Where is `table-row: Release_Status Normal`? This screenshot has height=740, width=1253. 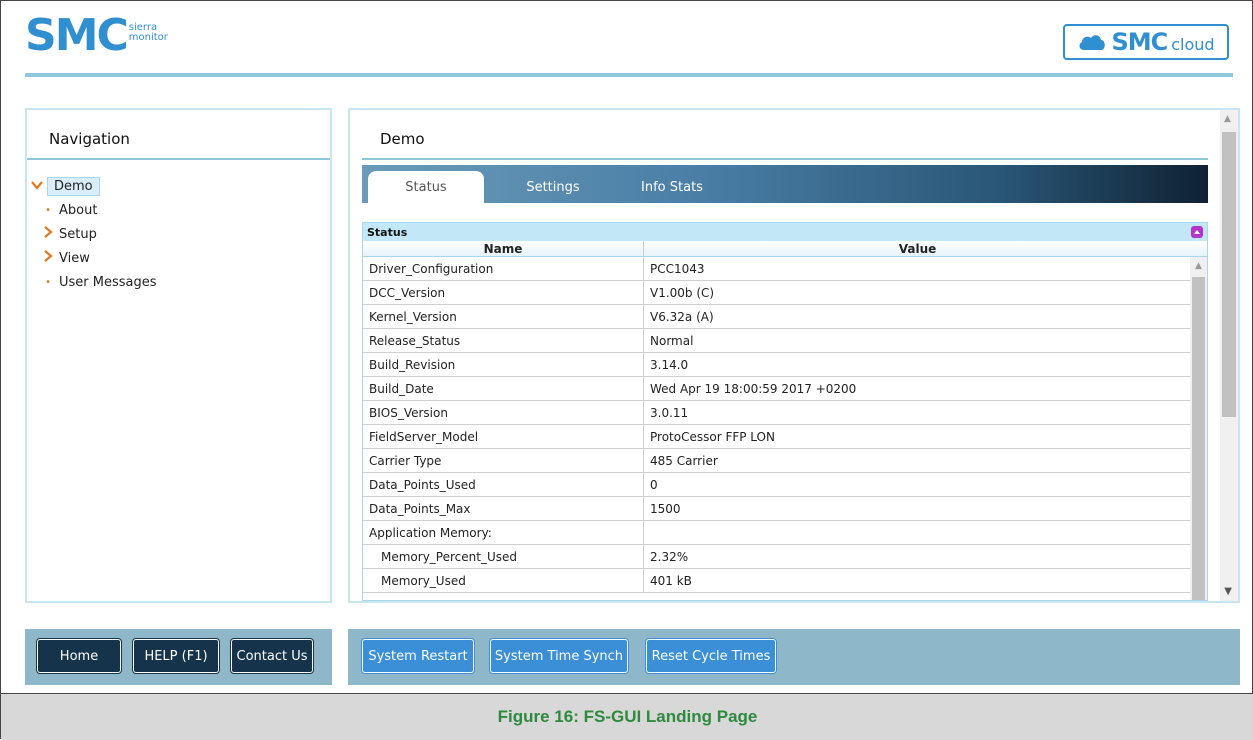
table-row: Release_Status Normal is located at coordinates (777, 341).